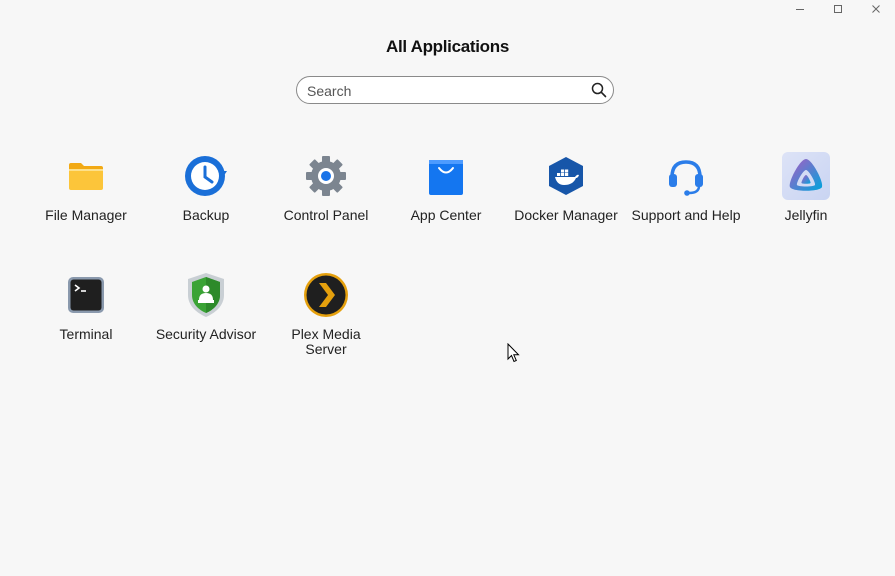 Image resolution: width=895 pixels, height=576 pixels. I want to click on app-jellyfin: Jellyfin, so click(806, 209).